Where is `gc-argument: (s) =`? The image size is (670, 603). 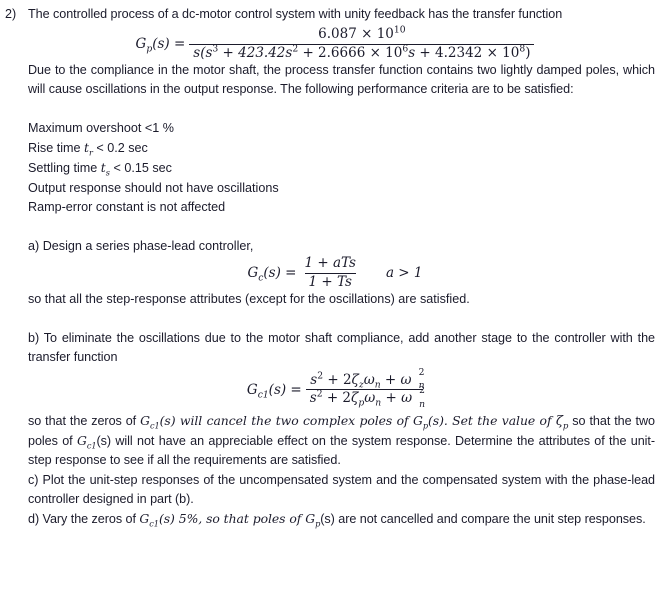
gc-argument: (s) = is located at coordinates (280, 273).